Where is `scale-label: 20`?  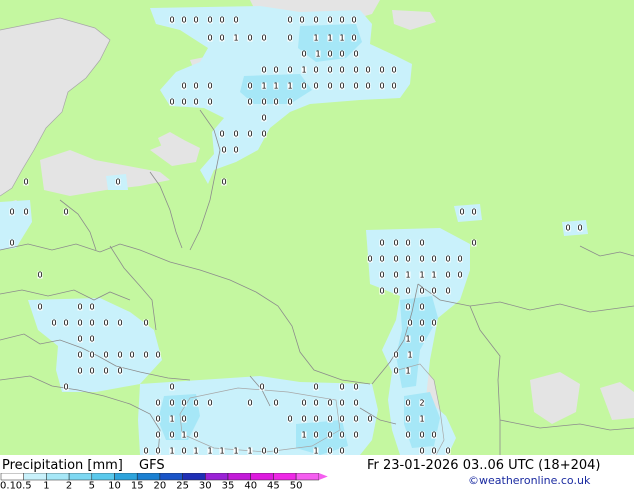 scale-label: 20 is located at coordinates (160, 485).